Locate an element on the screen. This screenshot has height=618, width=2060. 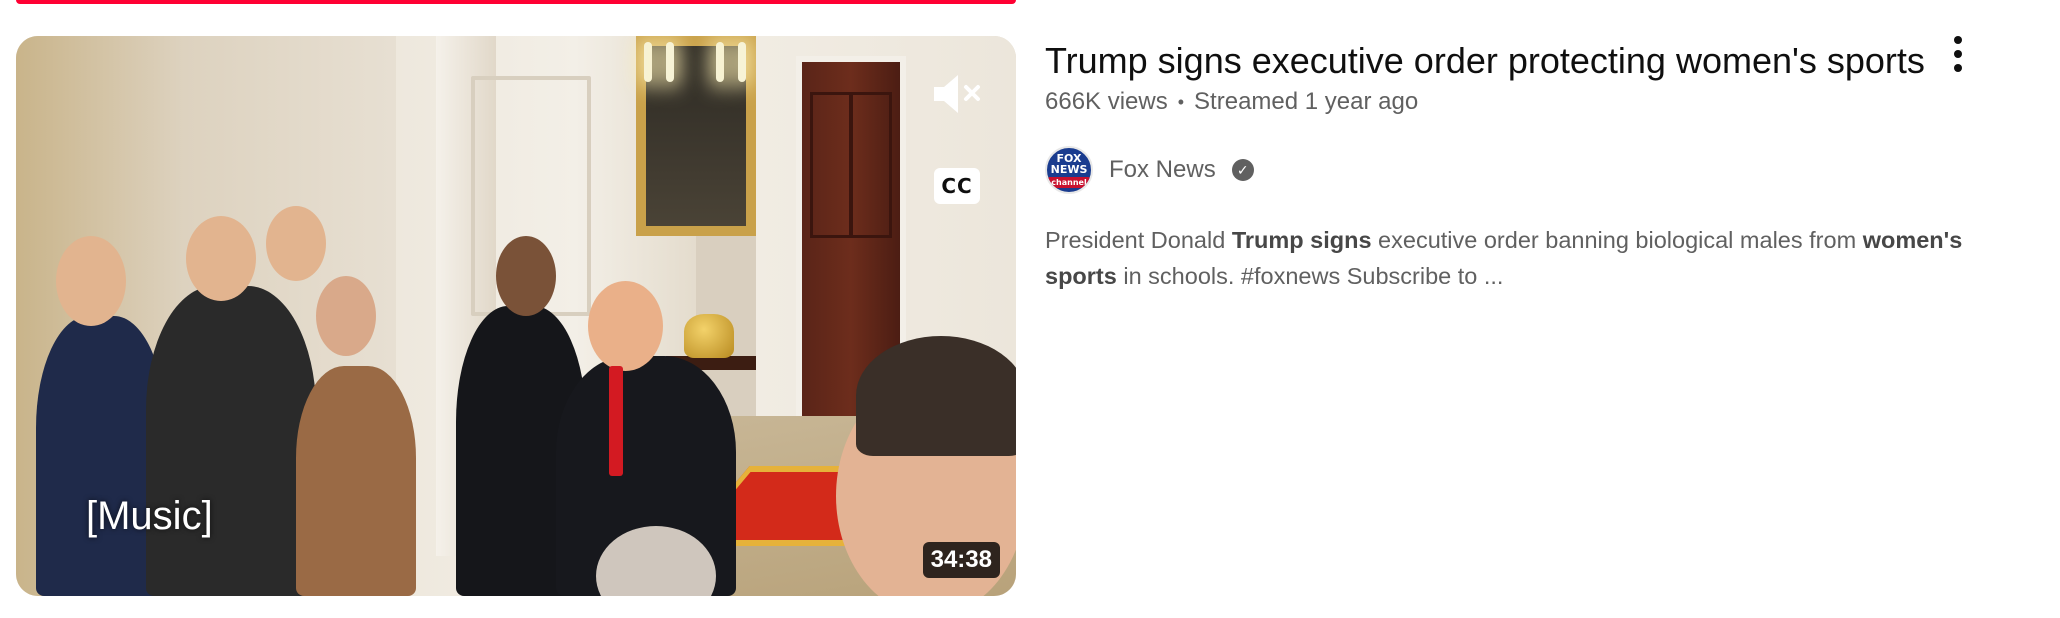
more-actions-button is located at coordinates (1958, 54).